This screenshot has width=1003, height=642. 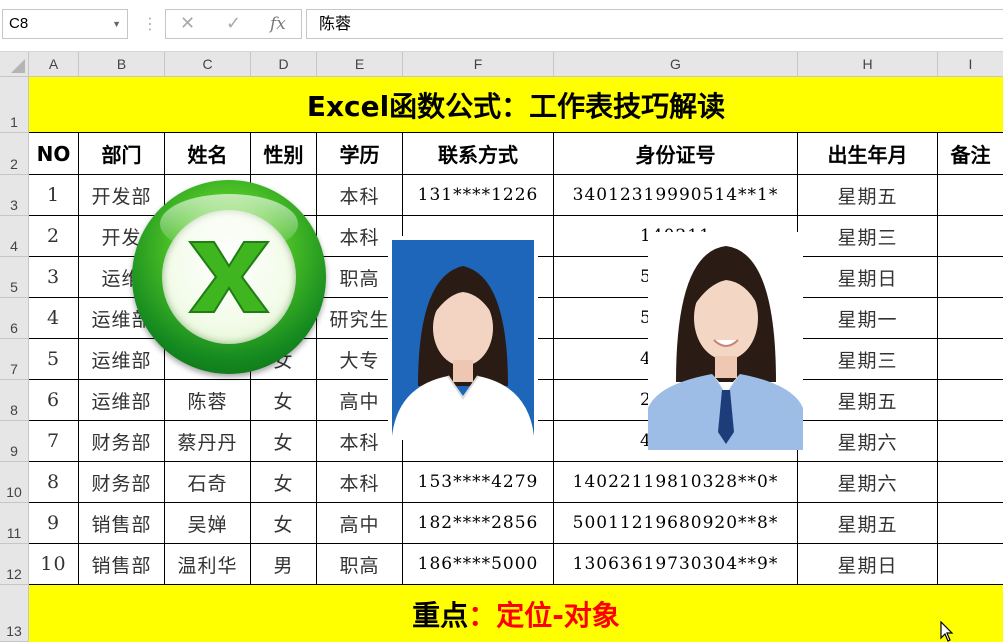 What do you see at coordinates (970, 154) in the screenshot?
I see `header-cell-notes: 备注` at bounding box center [970, 154].